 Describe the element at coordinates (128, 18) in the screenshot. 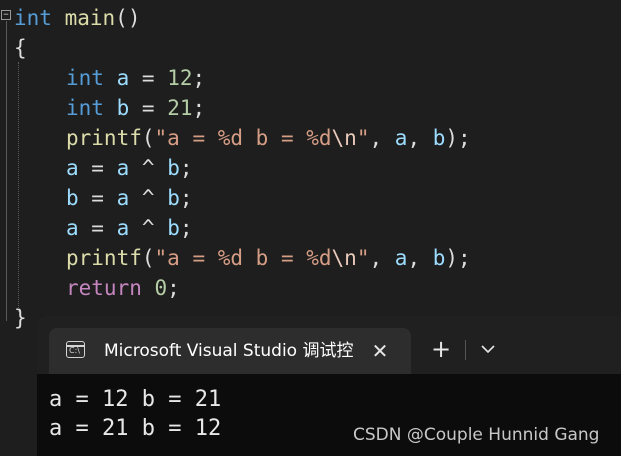

I see `code-token: ()` at that location.